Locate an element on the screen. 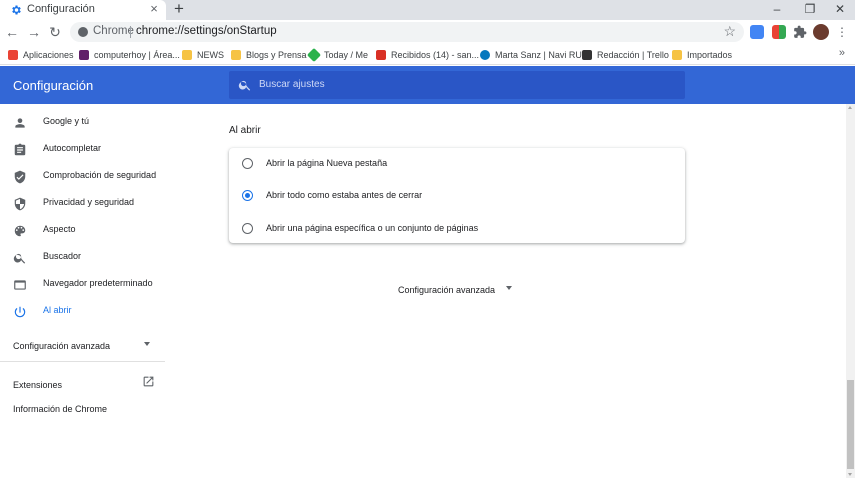 This screenshot has height=478, width=855. browser-icon is located at coordinates (20, 285).